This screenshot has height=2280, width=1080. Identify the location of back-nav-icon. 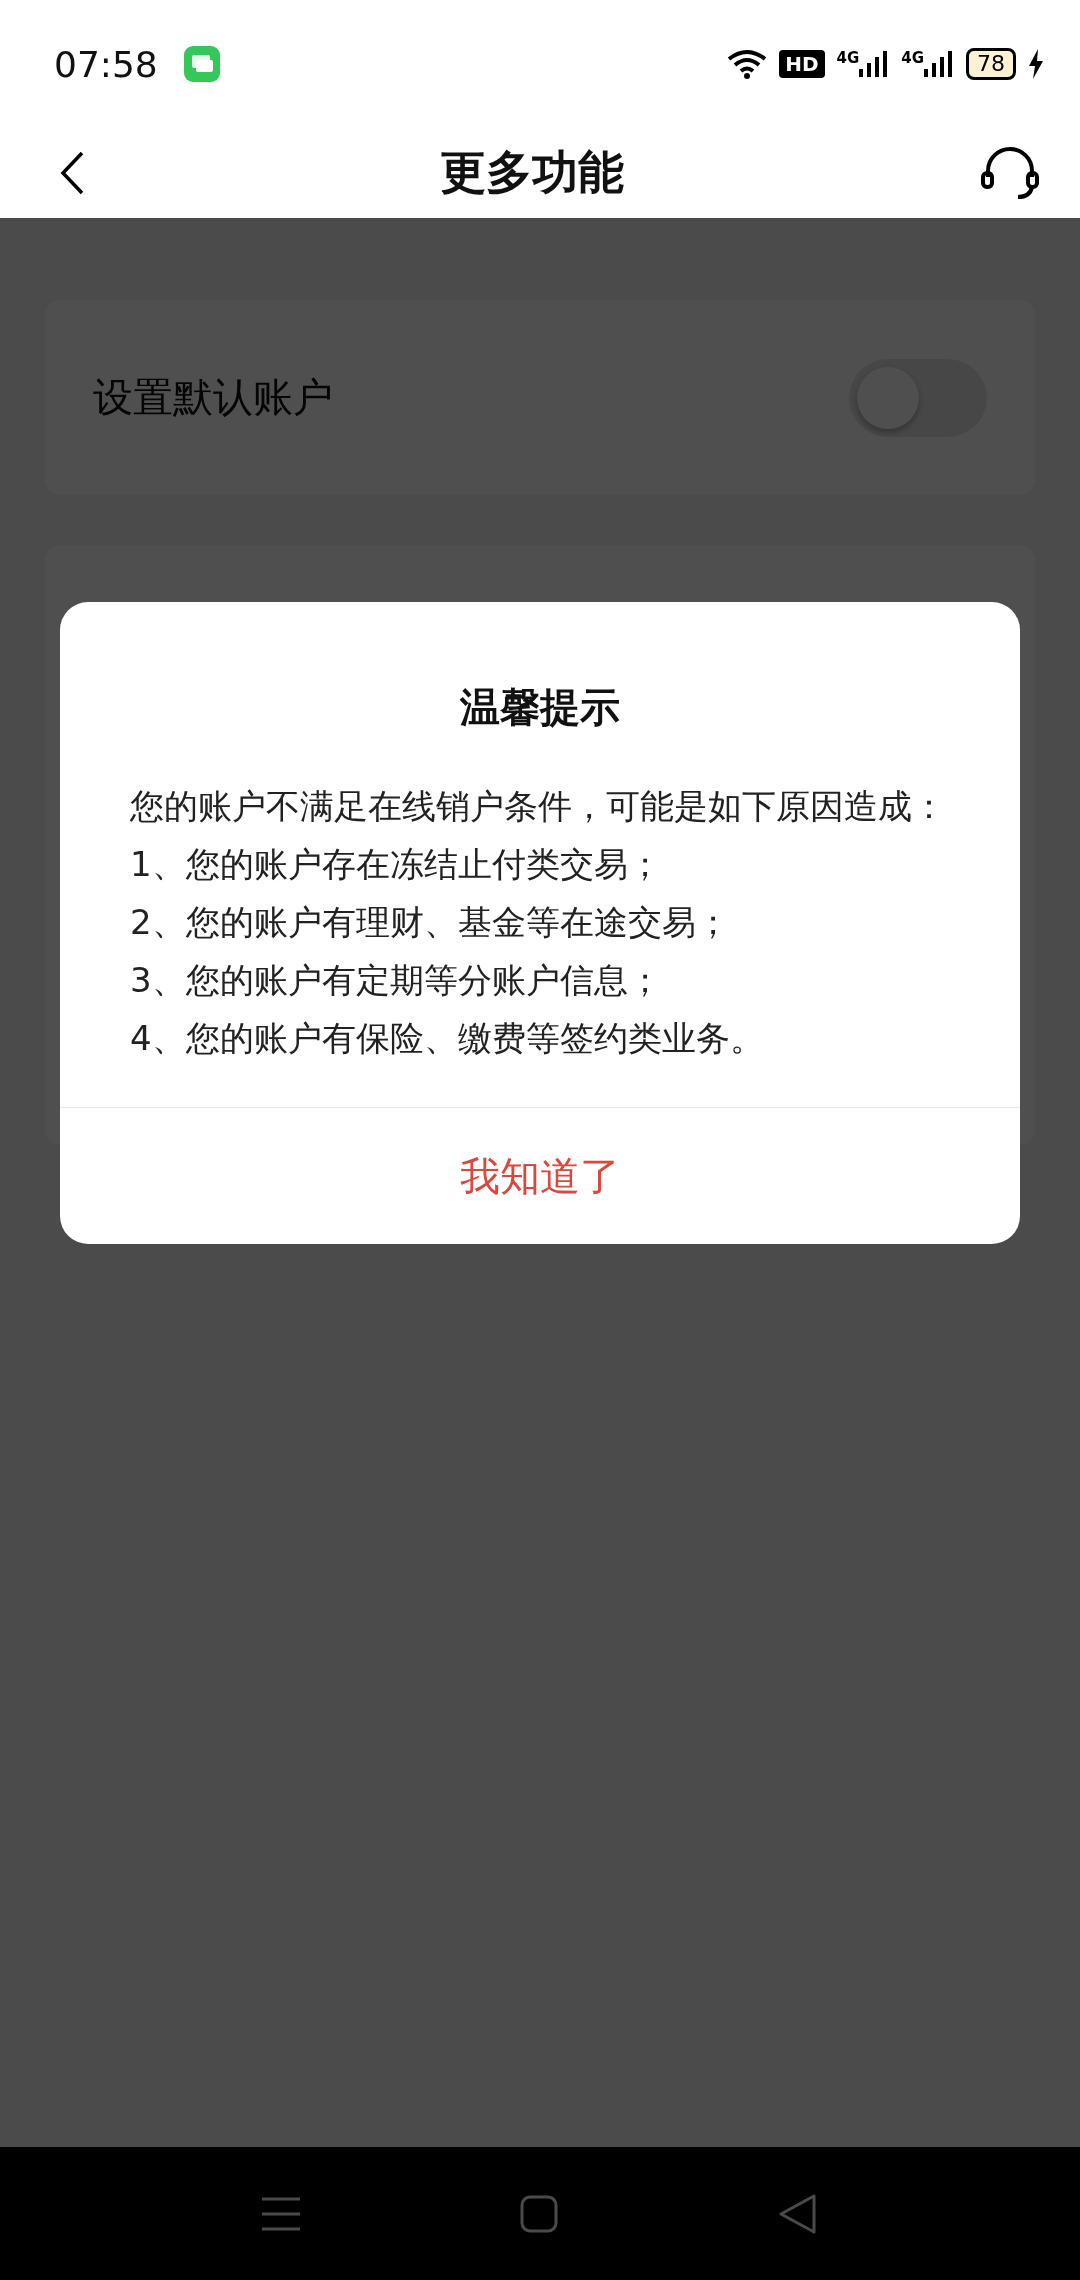
(798, 2213).